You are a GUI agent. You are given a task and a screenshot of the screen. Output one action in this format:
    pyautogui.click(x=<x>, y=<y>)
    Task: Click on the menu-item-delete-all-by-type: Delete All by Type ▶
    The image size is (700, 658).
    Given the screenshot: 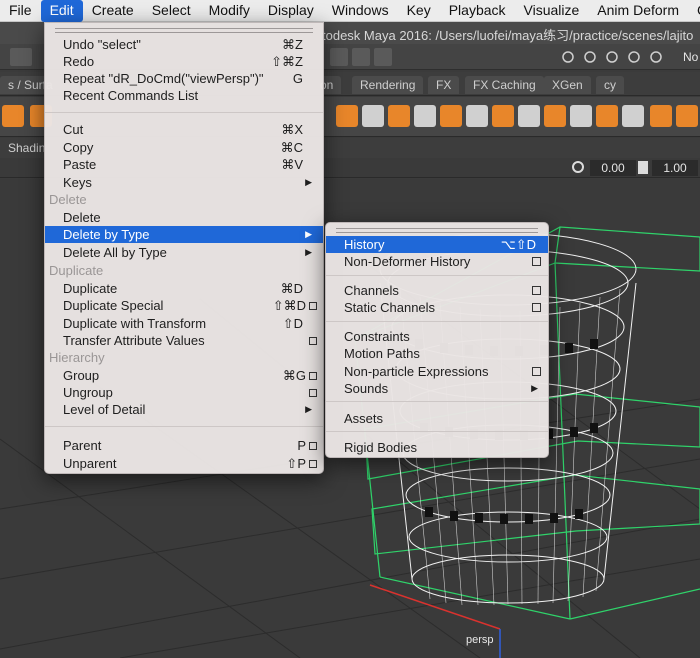 What is the action you would take?
    pyautogui.click(x=184, y=252)
    